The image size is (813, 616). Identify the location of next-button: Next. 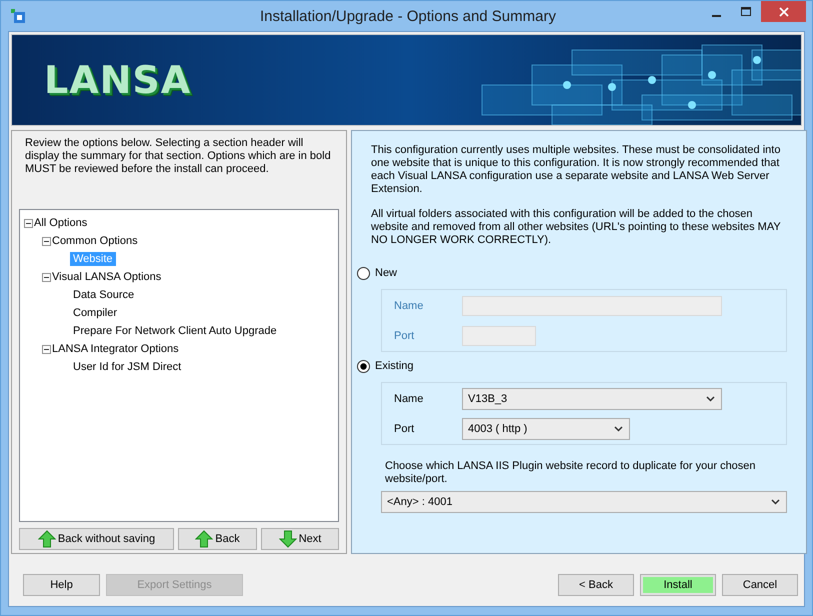
(300, 539).